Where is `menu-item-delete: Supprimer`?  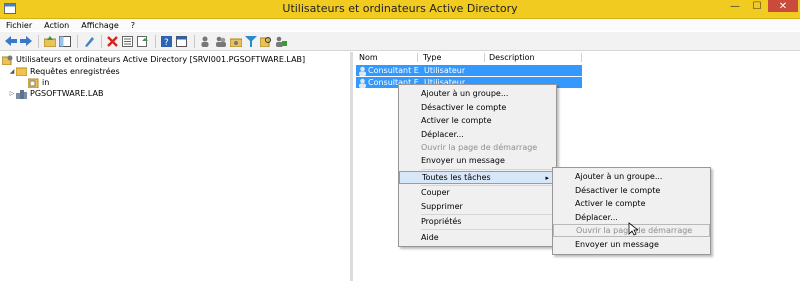 menu-item-delete: Supprimer is located at coordinates (477, 206).